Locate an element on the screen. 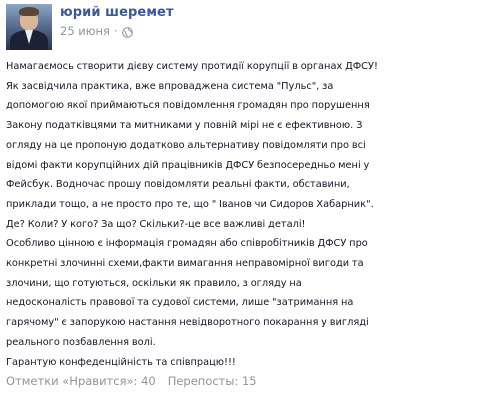  shares-count: Перепосты: 15 is located at coordinates (212, 381).